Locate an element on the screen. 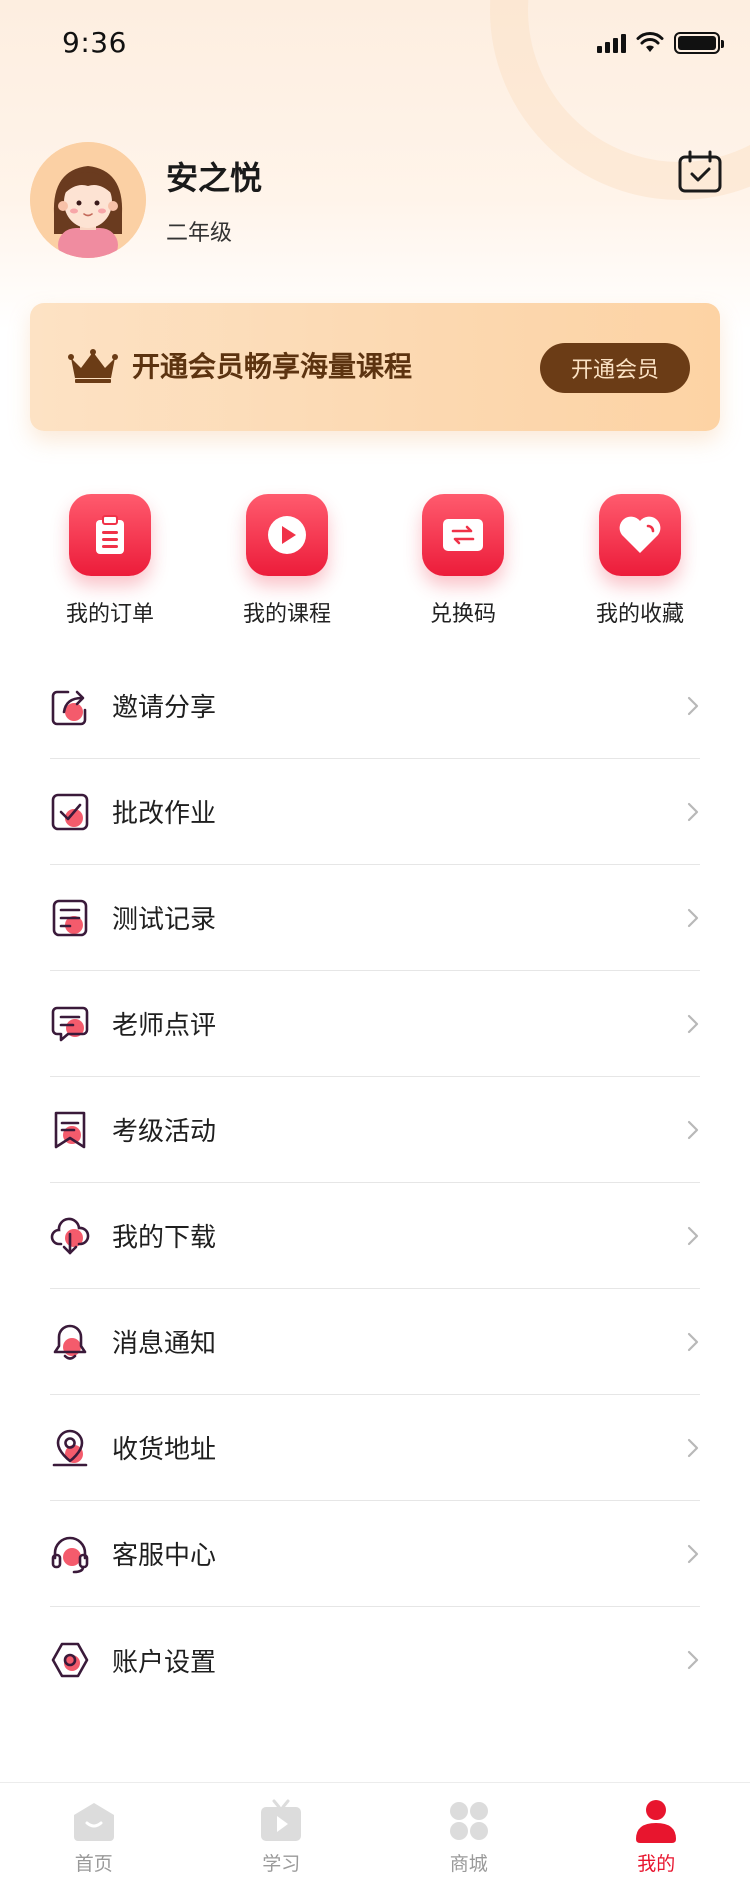 Image resolution: width=750 pixels, height=1900 pixels. profile-info: 安之悦 二年级 is located at coordinates (214, 200).